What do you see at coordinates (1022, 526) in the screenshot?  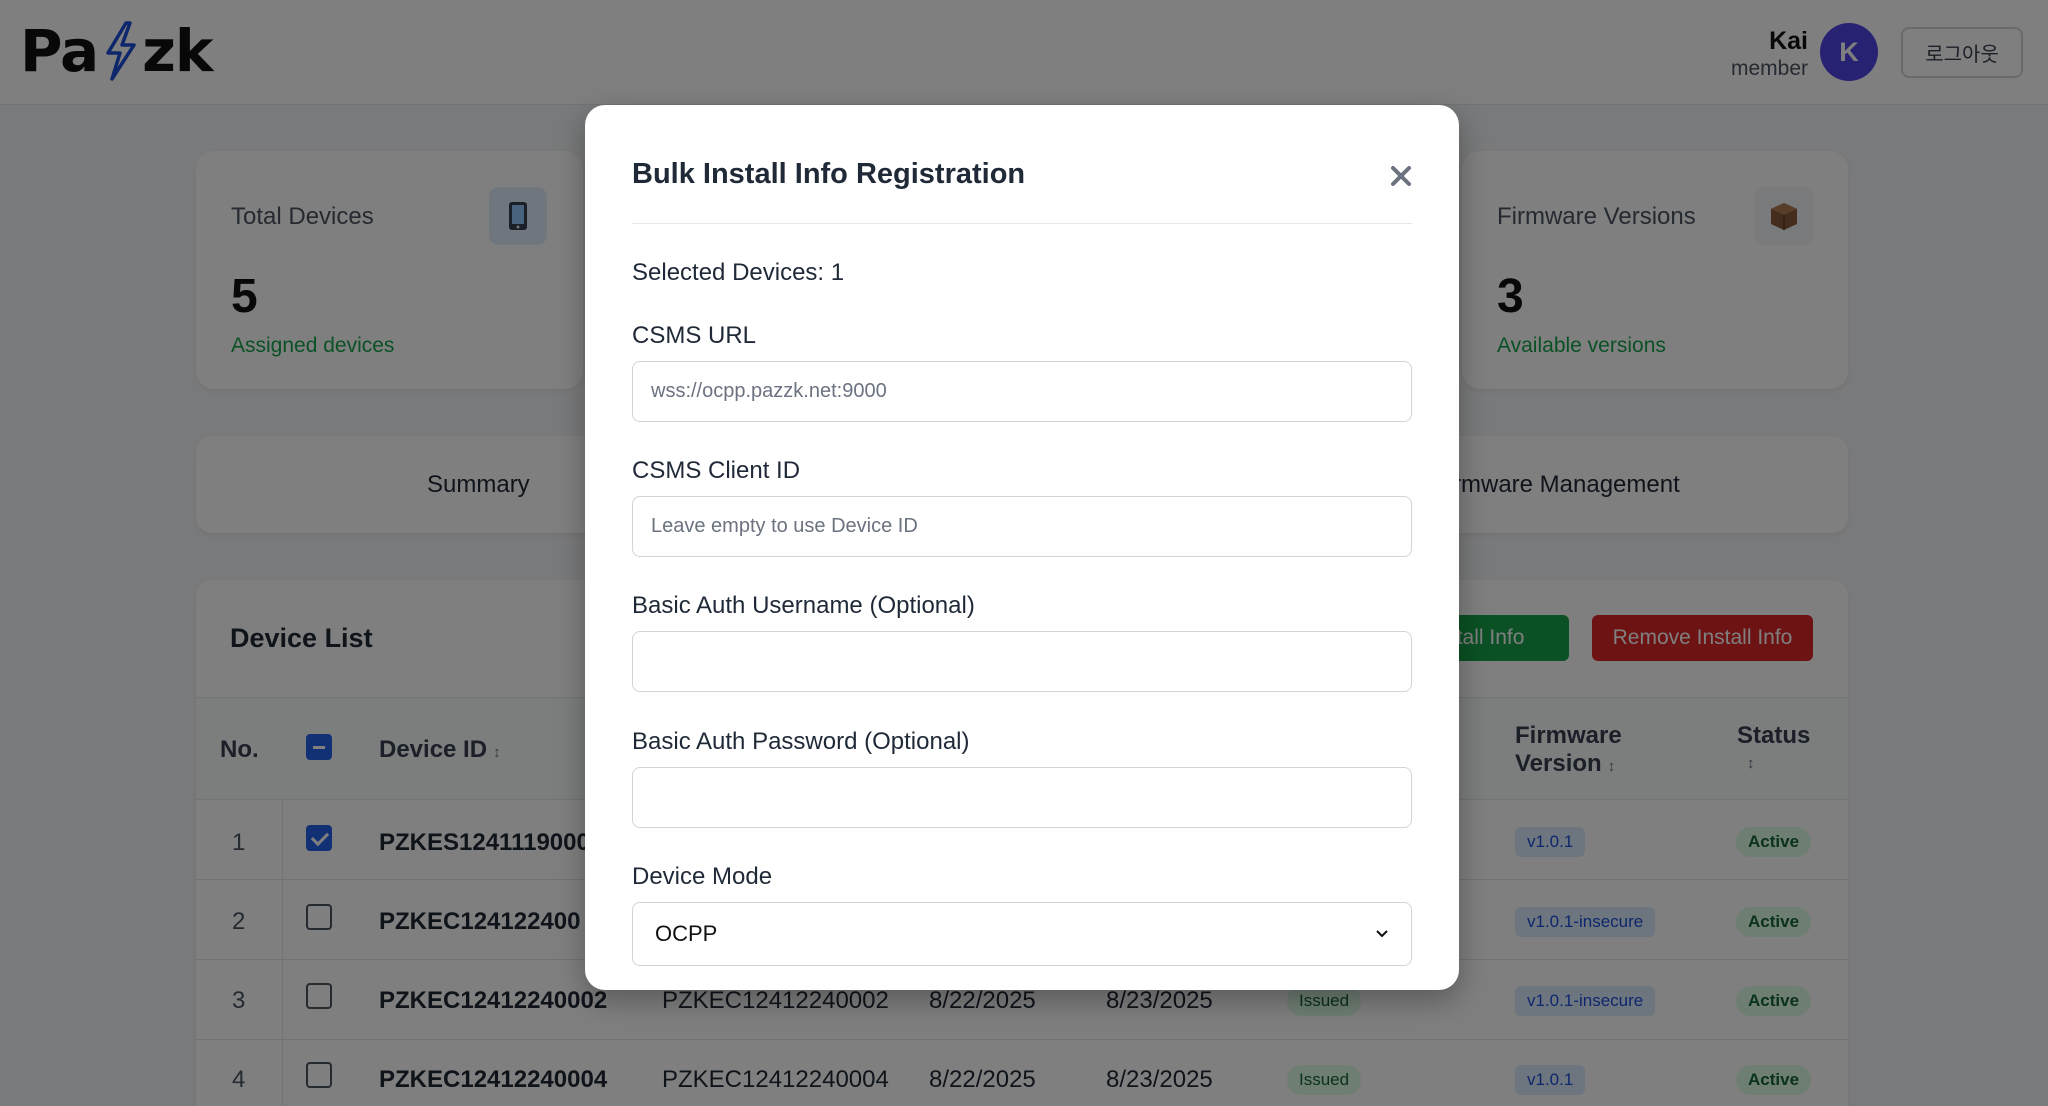 I see `csms-client-id-input` at bounding box center [1022, 526].